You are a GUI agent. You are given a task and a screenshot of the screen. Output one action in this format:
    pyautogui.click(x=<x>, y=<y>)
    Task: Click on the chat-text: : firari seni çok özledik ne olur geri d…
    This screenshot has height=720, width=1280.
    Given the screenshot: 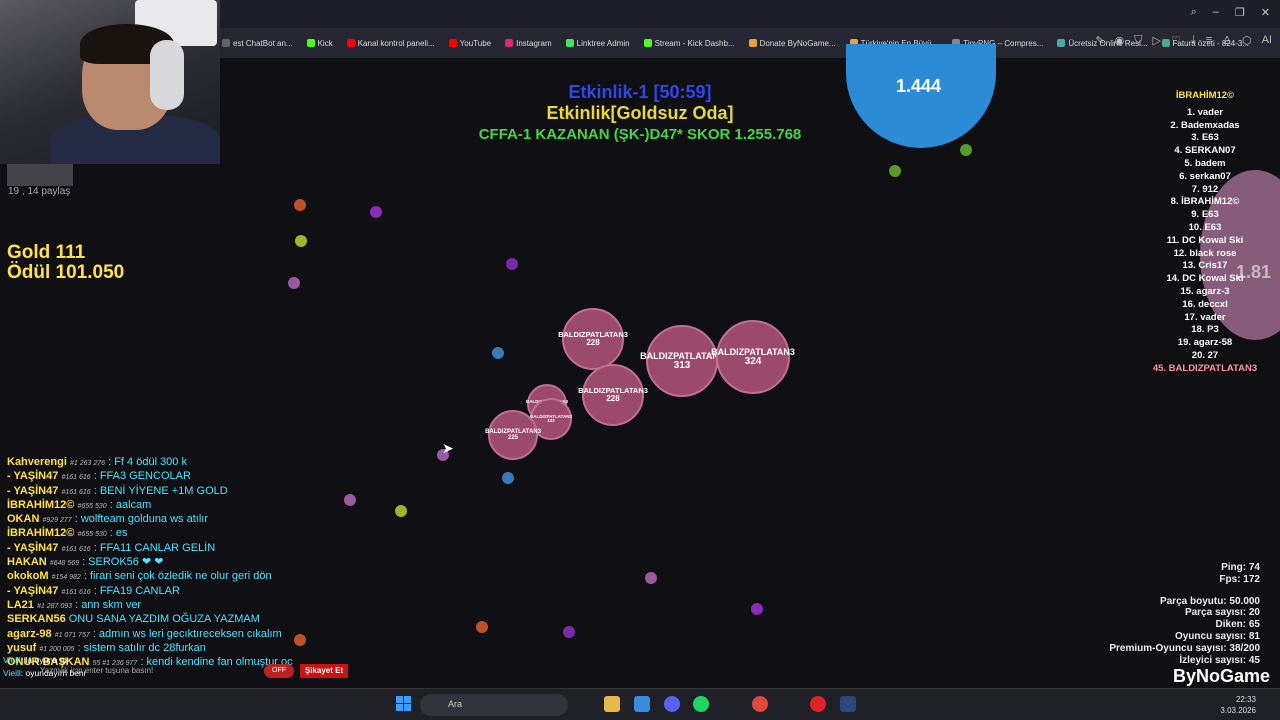 What is the action you would take?
    pyautogui.click(x=177, y=576)
    